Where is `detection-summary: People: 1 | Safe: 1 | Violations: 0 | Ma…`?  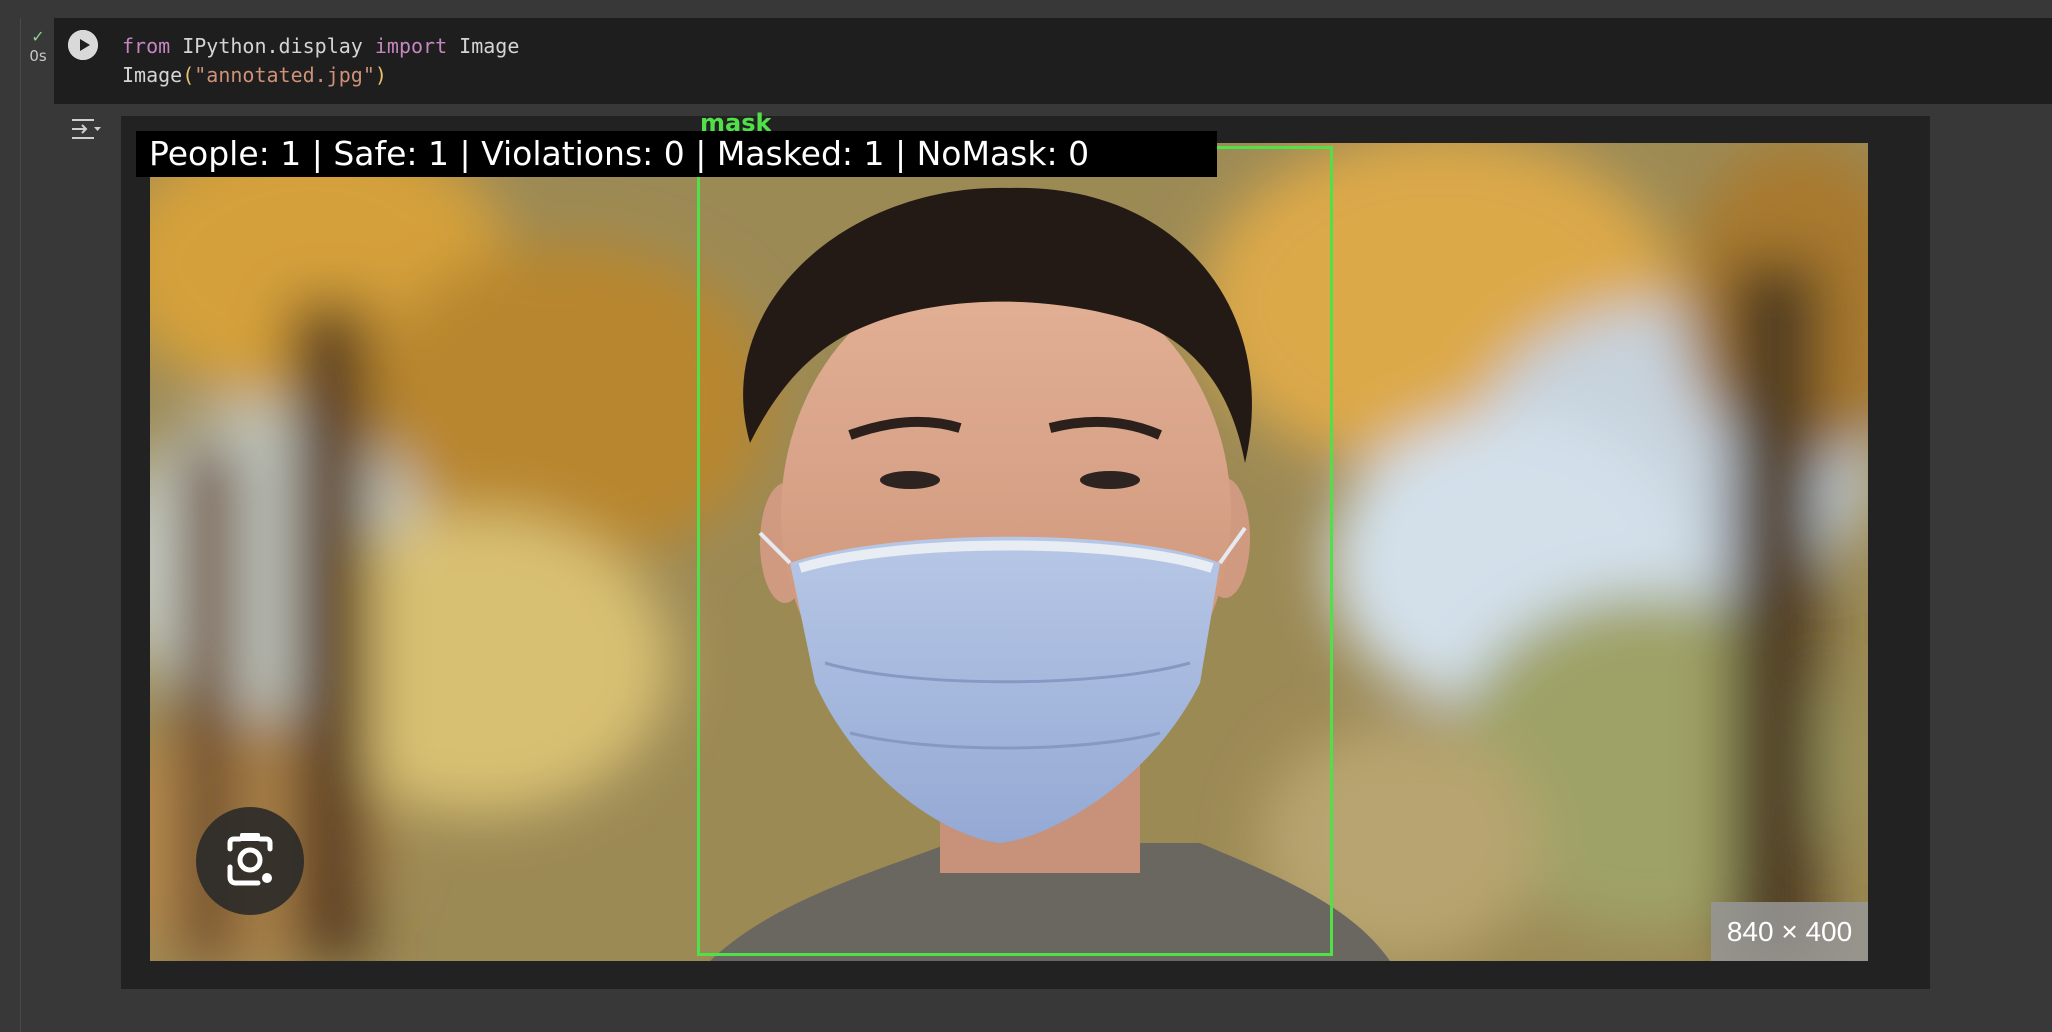 detection-summary: People: 1 | Safe: 1 | Violations: 0 | Ma… is located at coordinates (676, 154).